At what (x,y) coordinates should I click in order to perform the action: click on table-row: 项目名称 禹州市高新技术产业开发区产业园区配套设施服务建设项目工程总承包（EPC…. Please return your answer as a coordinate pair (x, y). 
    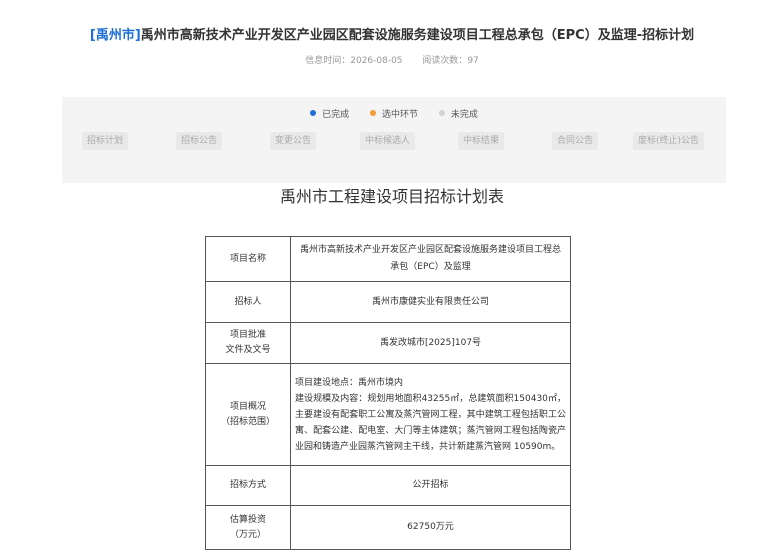
    Looking at the image, I should click on (388, 259).